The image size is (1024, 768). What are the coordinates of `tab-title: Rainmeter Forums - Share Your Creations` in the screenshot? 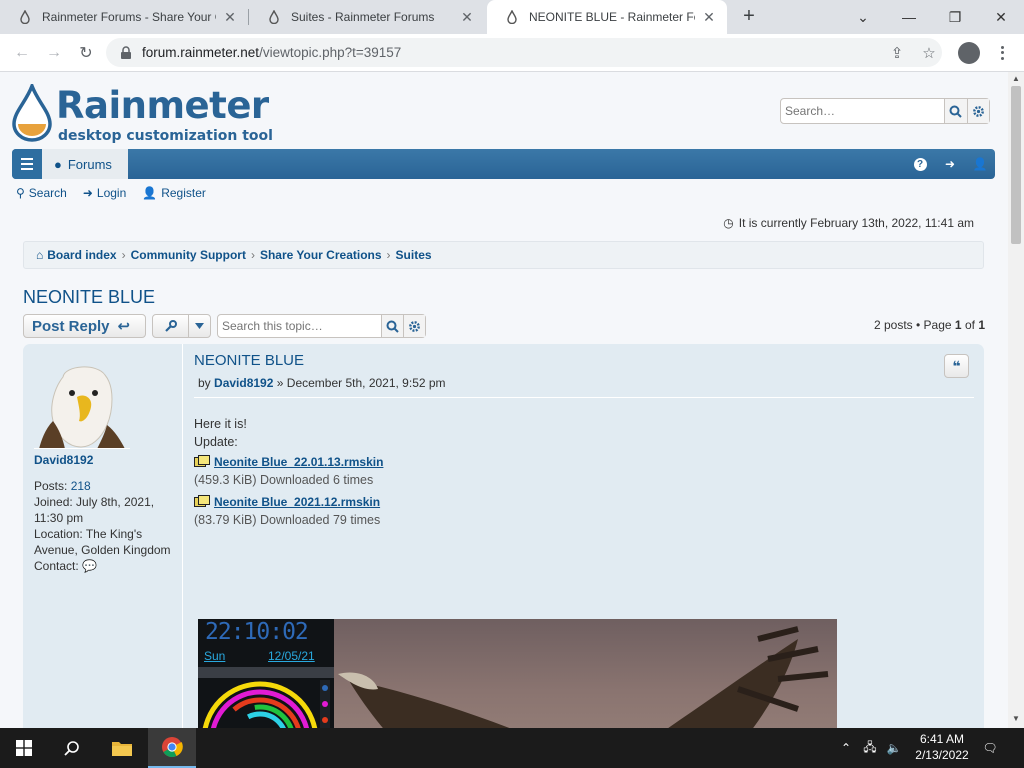 It's located at (129, 17).